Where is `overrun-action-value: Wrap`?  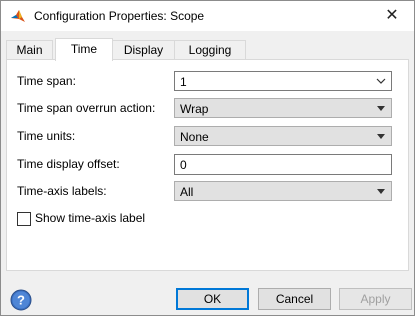
overrun-action-value: Wrap is located at coordinates (194, 109).